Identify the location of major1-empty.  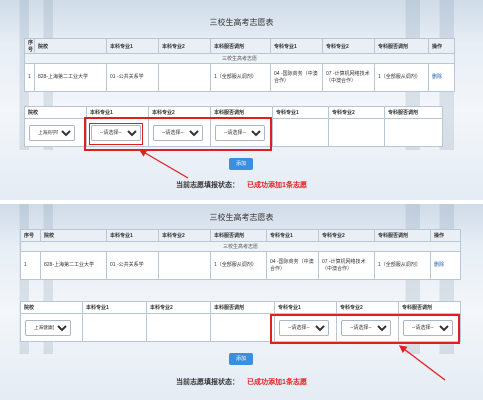
(114, 327).